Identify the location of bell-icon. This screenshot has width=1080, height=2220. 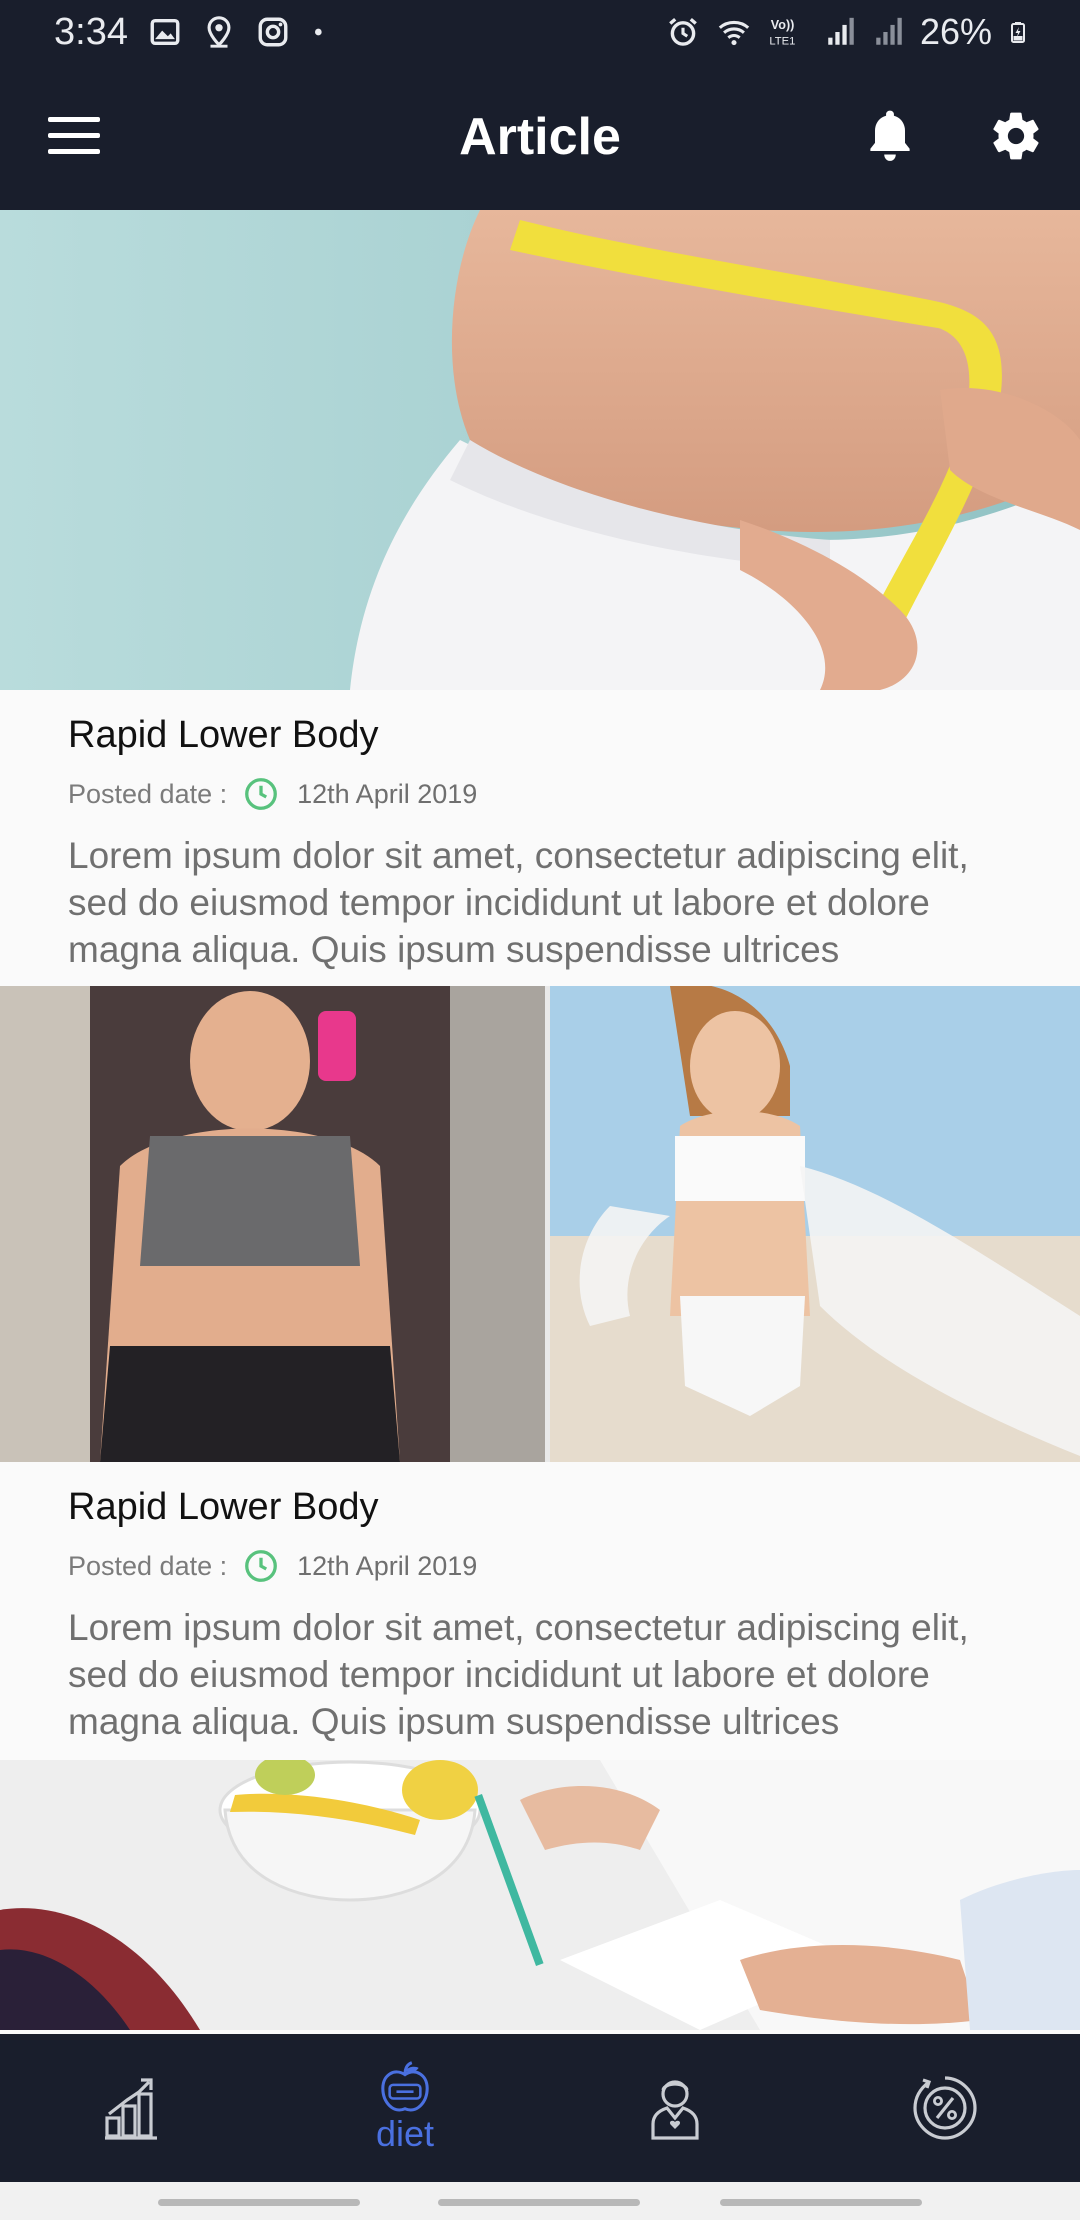
(890, 136).